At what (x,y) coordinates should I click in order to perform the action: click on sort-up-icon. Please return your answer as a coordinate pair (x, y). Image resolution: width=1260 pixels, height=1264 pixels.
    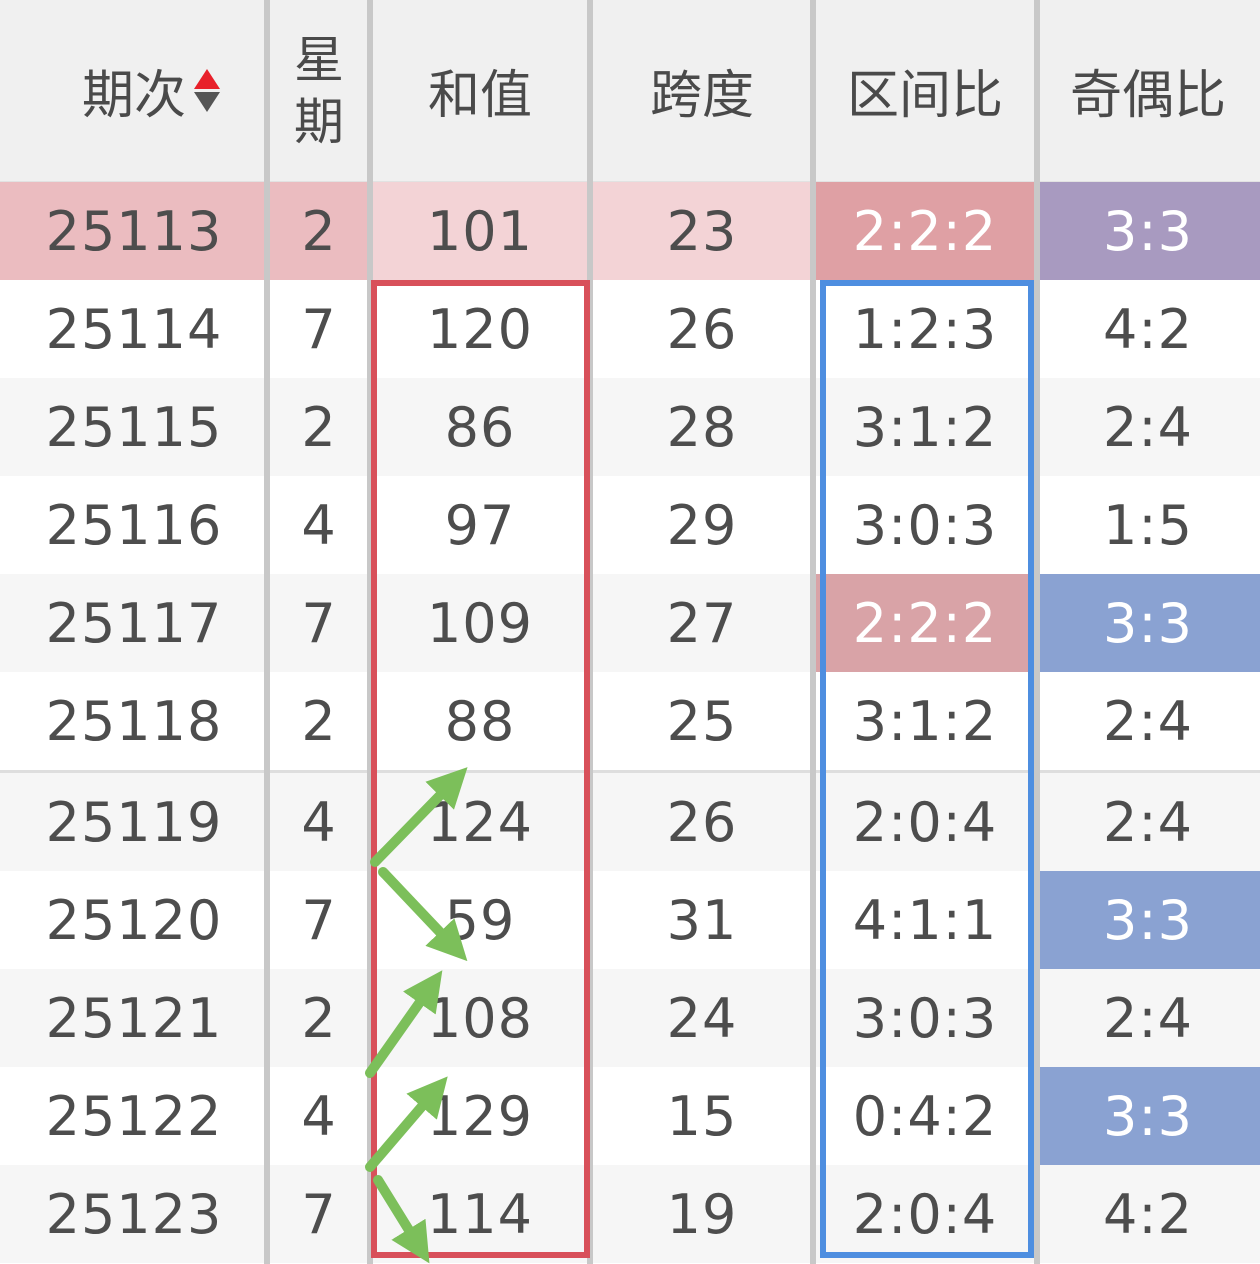
    Looking at the image, I should click on (207, 79).